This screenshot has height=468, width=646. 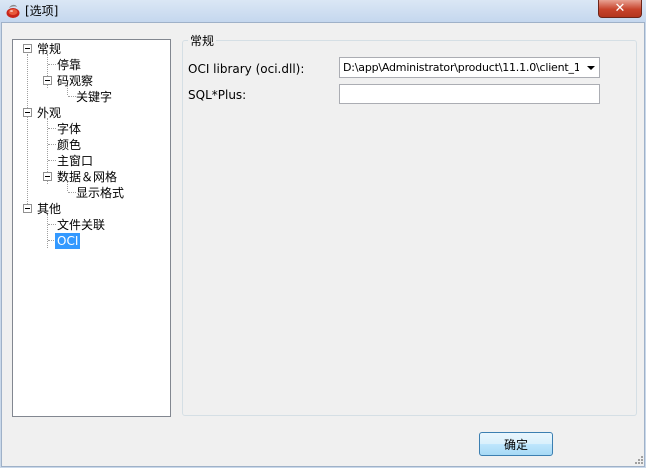 I want to click on tree-item-docking: 停靠, so click(x=69, y=65).